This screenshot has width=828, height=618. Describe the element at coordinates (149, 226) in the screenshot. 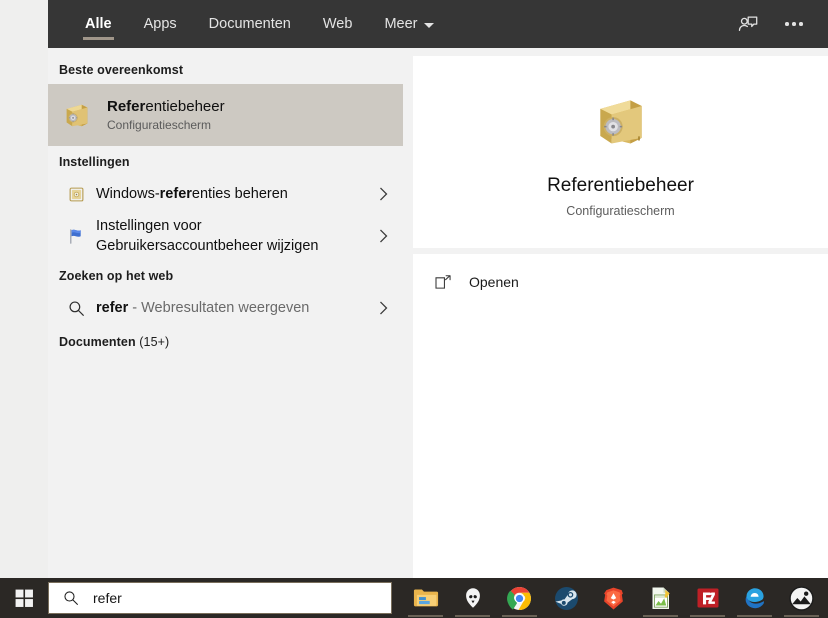

I see `result-title-line1: Instellingen voor` at that location.